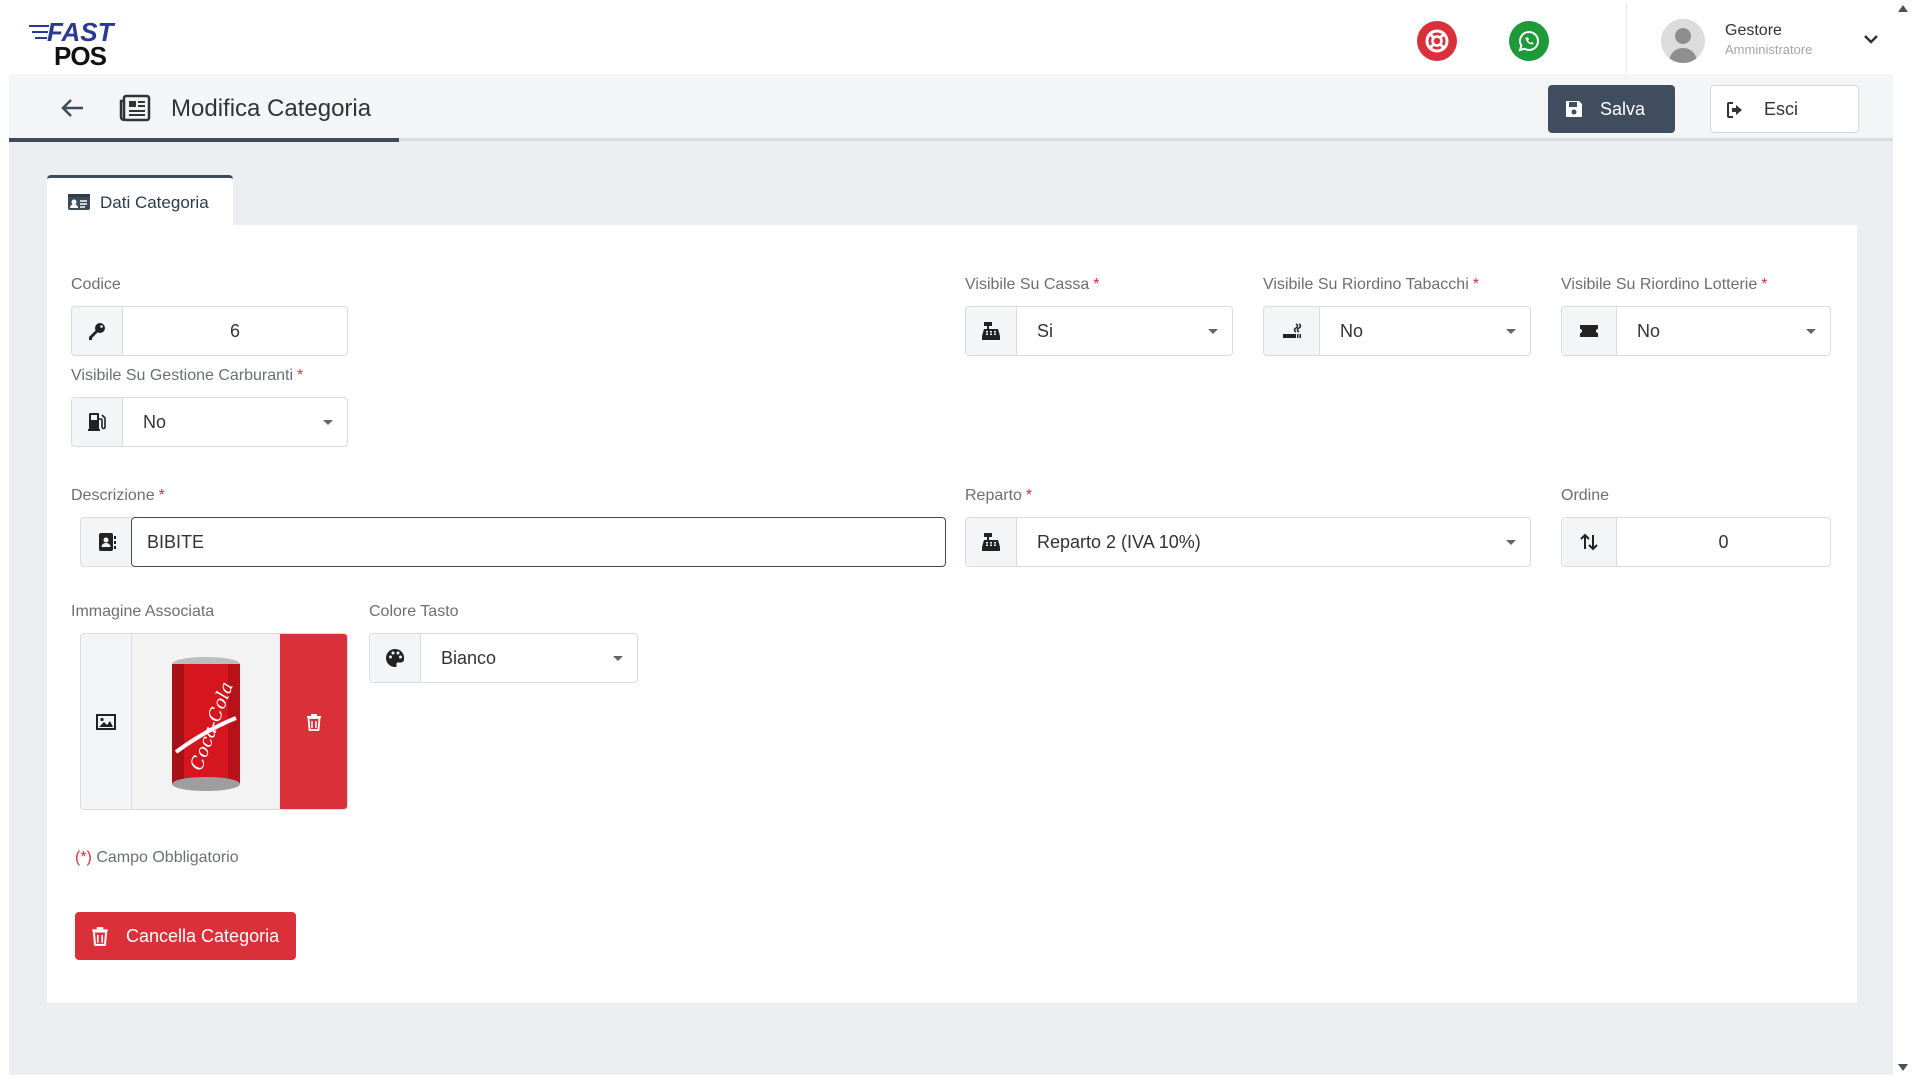 This screenshot has width=1920, height=1080. Describe the element at coordinates (203, 936) in the screenshot. I see `delete-category-label: Cancella Categoria` at that location.